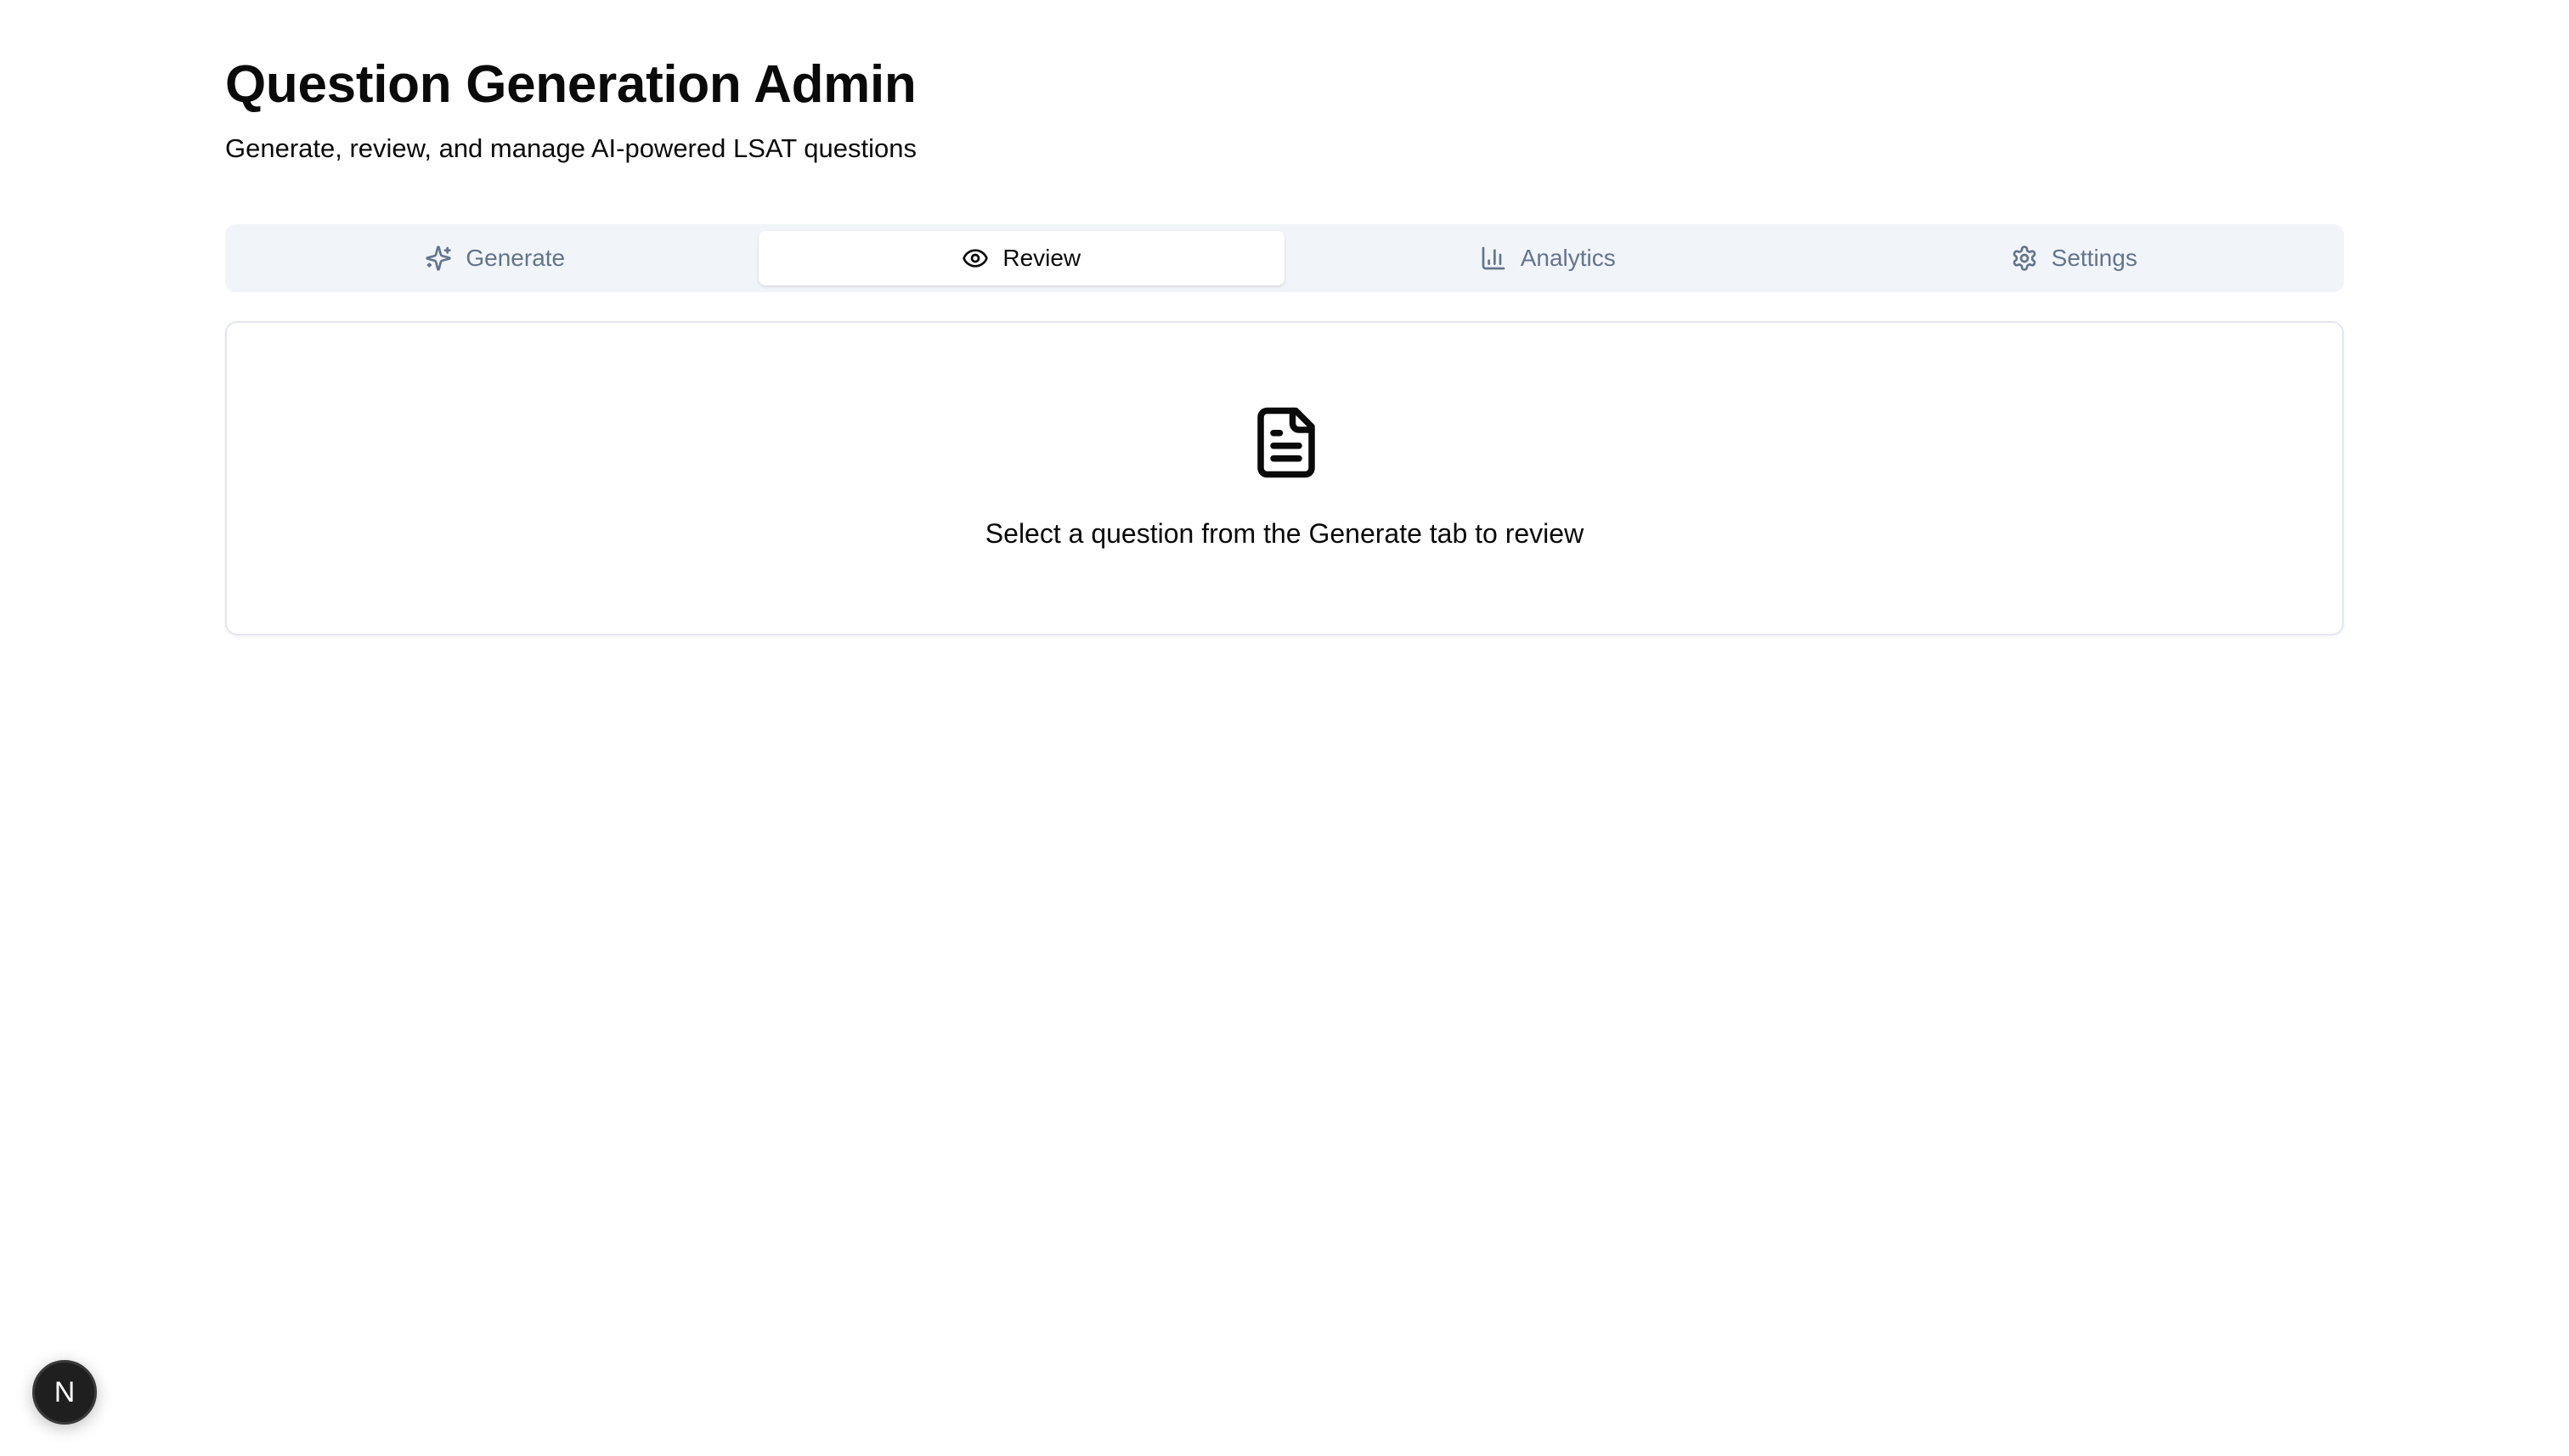  What do you see at coordinates (1042, 258) in the screenshot?
I see `tab-label-review: Review` at bounding box center [1042, 258].